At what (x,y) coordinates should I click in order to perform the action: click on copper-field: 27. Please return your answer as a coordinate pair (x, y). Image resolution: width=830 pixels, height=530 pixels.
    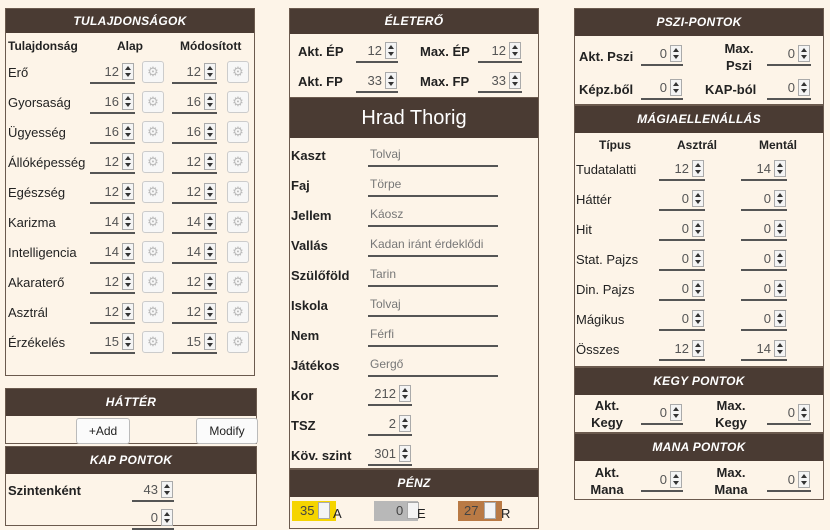
    Looking at the image, I should click on (480, 511).